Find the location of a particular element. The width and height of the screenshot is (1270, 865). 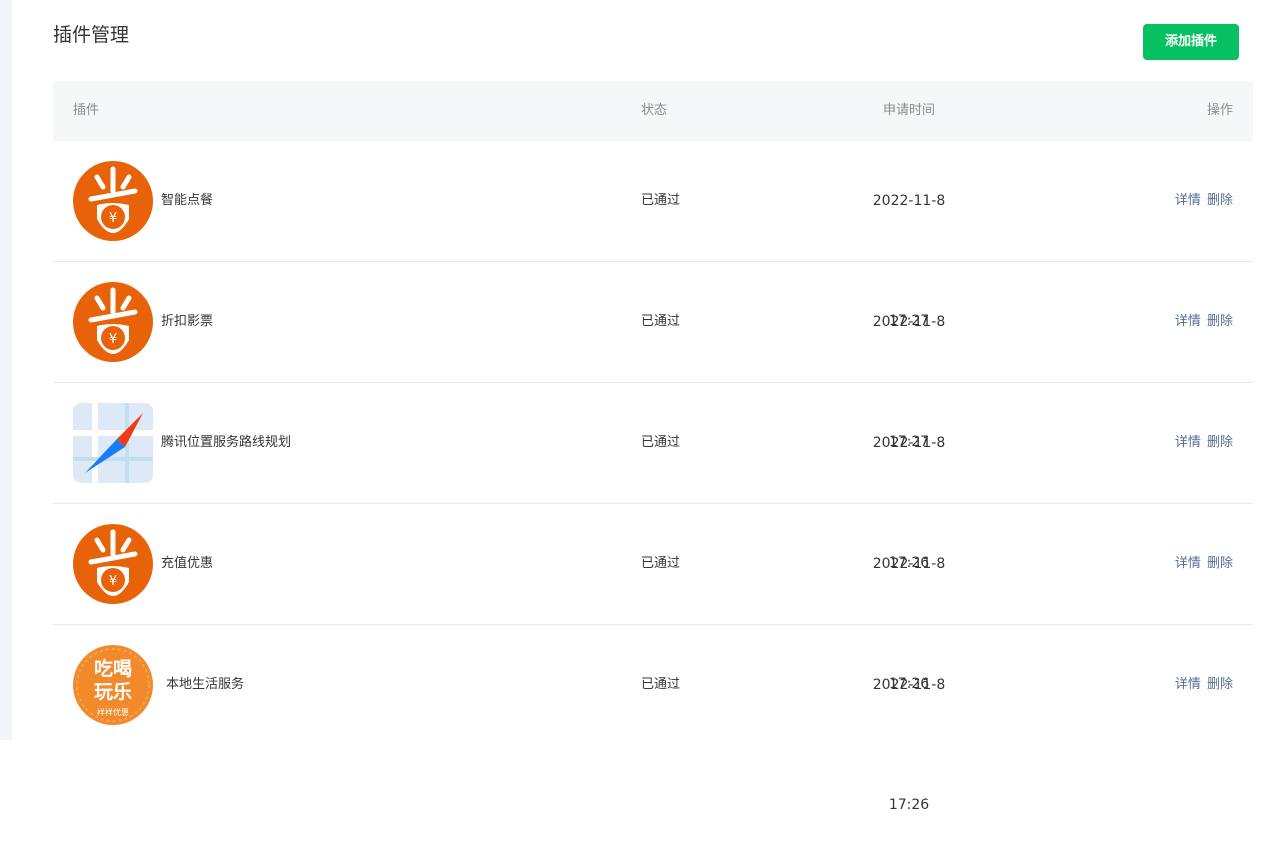

logo-text-top: 吃喝 is located at coordinates (113, 668).